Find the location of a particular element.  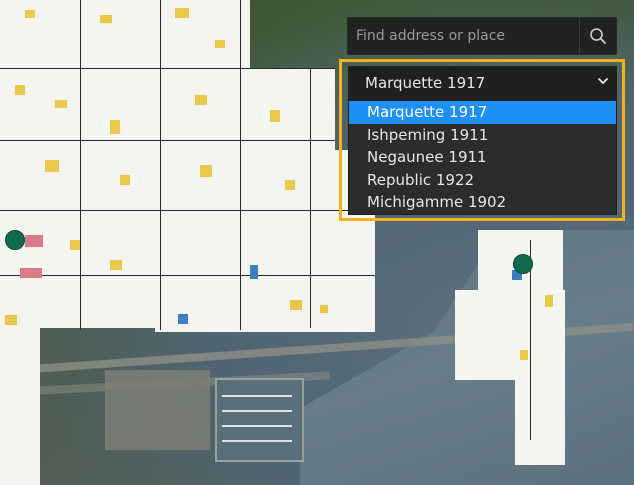

parking-lot is located at coordinates (157, 410).